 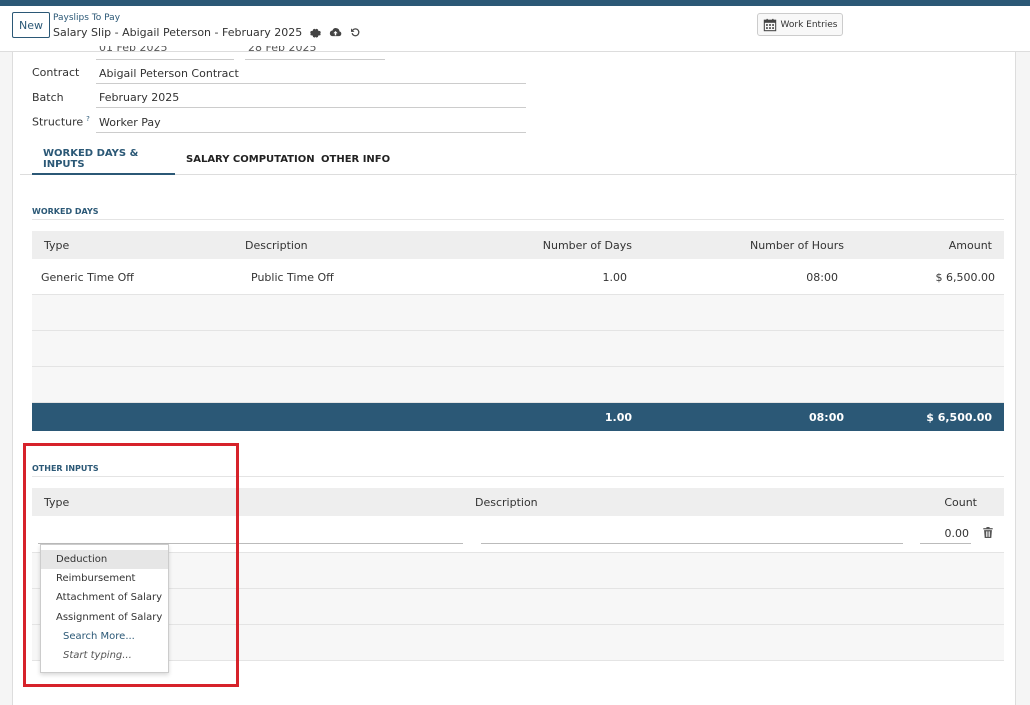 I want to click on dropdown-option-assignment-of-salary: Assignment of Salary, so click(x=104, y=617).